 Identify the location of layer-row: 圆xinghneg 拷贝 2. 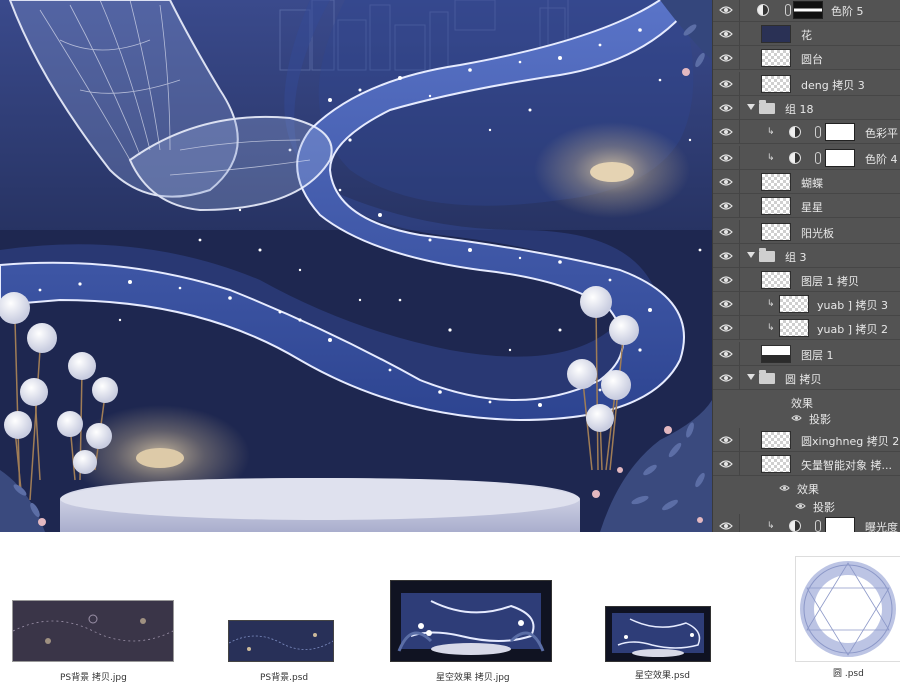
(806, 440).